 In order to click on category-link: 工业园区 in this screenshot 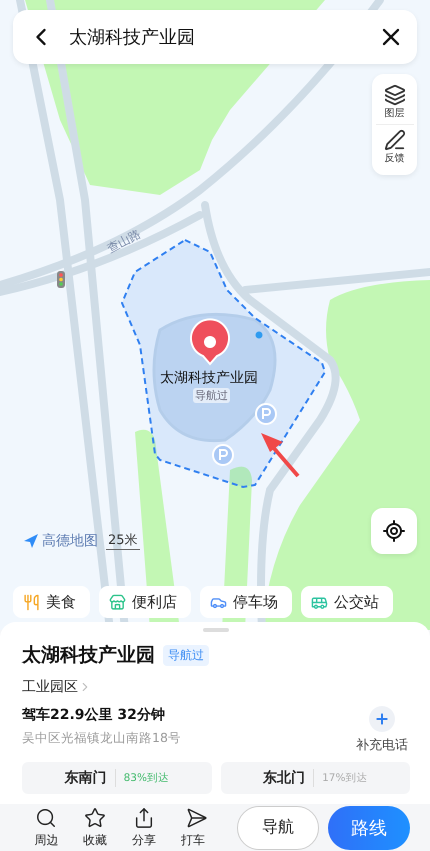, I will do `click(57, 687)`.